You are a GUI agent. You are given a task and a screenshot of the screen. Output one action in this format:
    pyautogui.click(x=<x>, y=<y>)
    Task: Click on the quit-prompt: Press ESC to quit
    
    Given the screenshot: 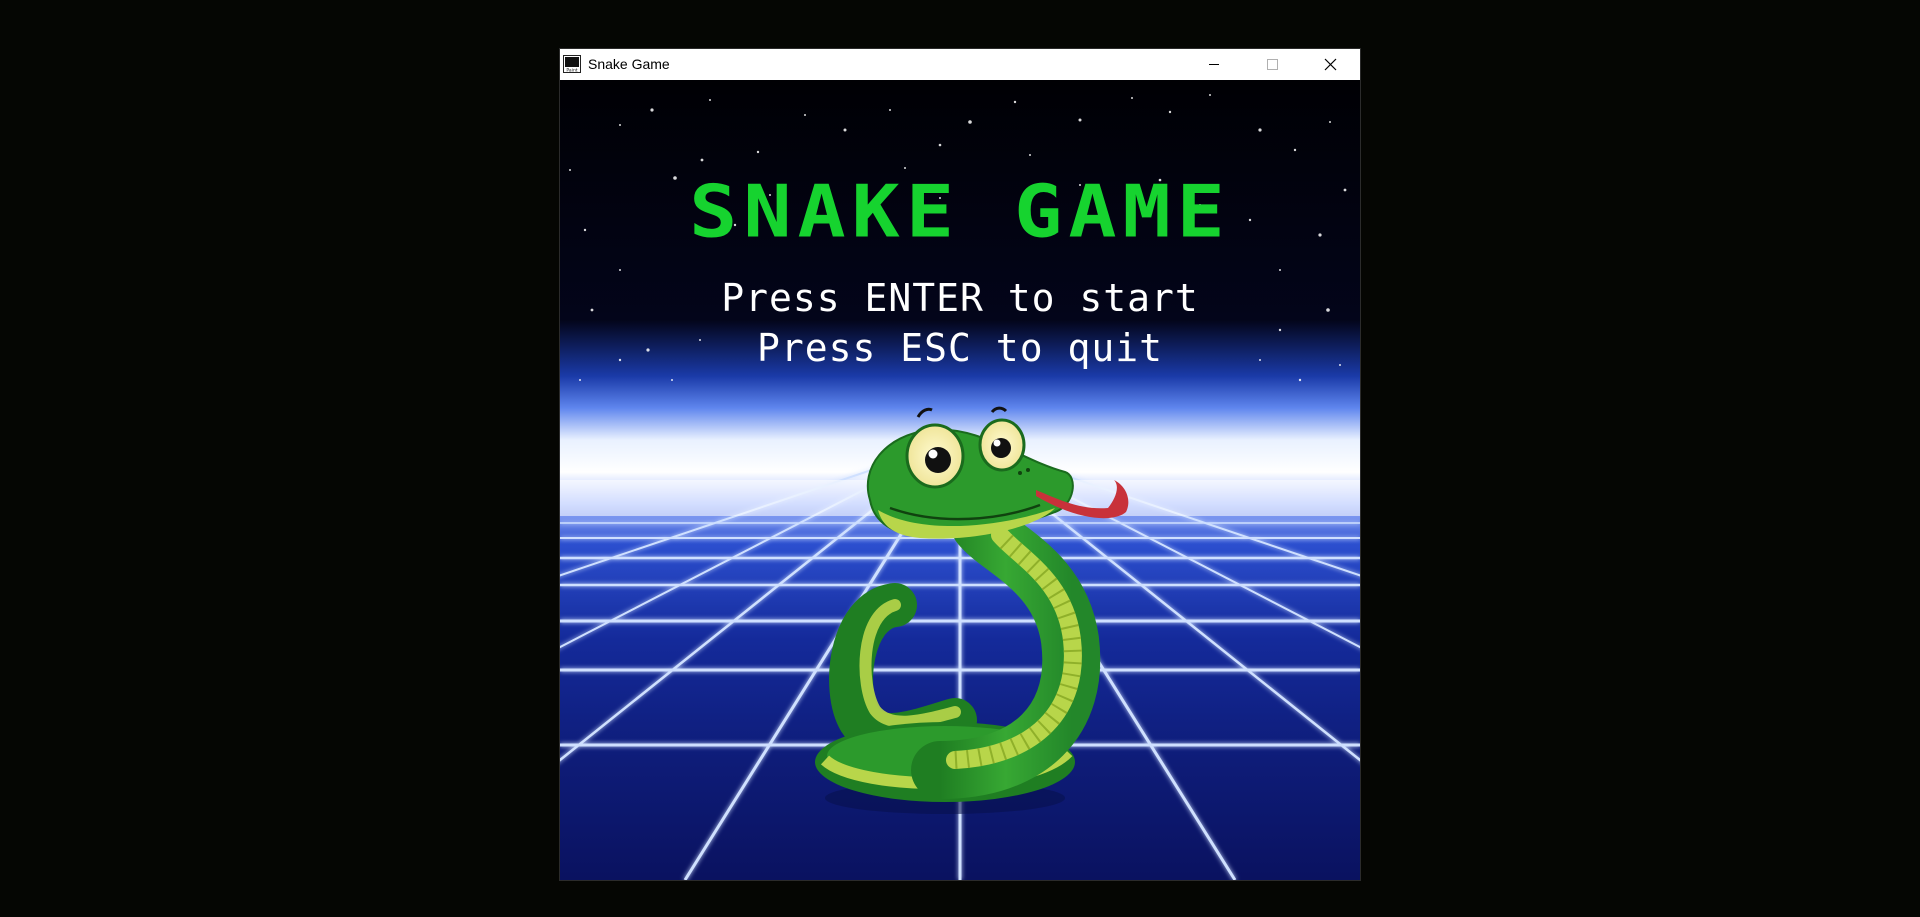 What is the action you would take?
    pyautogui.click(x=960, y=348)
    